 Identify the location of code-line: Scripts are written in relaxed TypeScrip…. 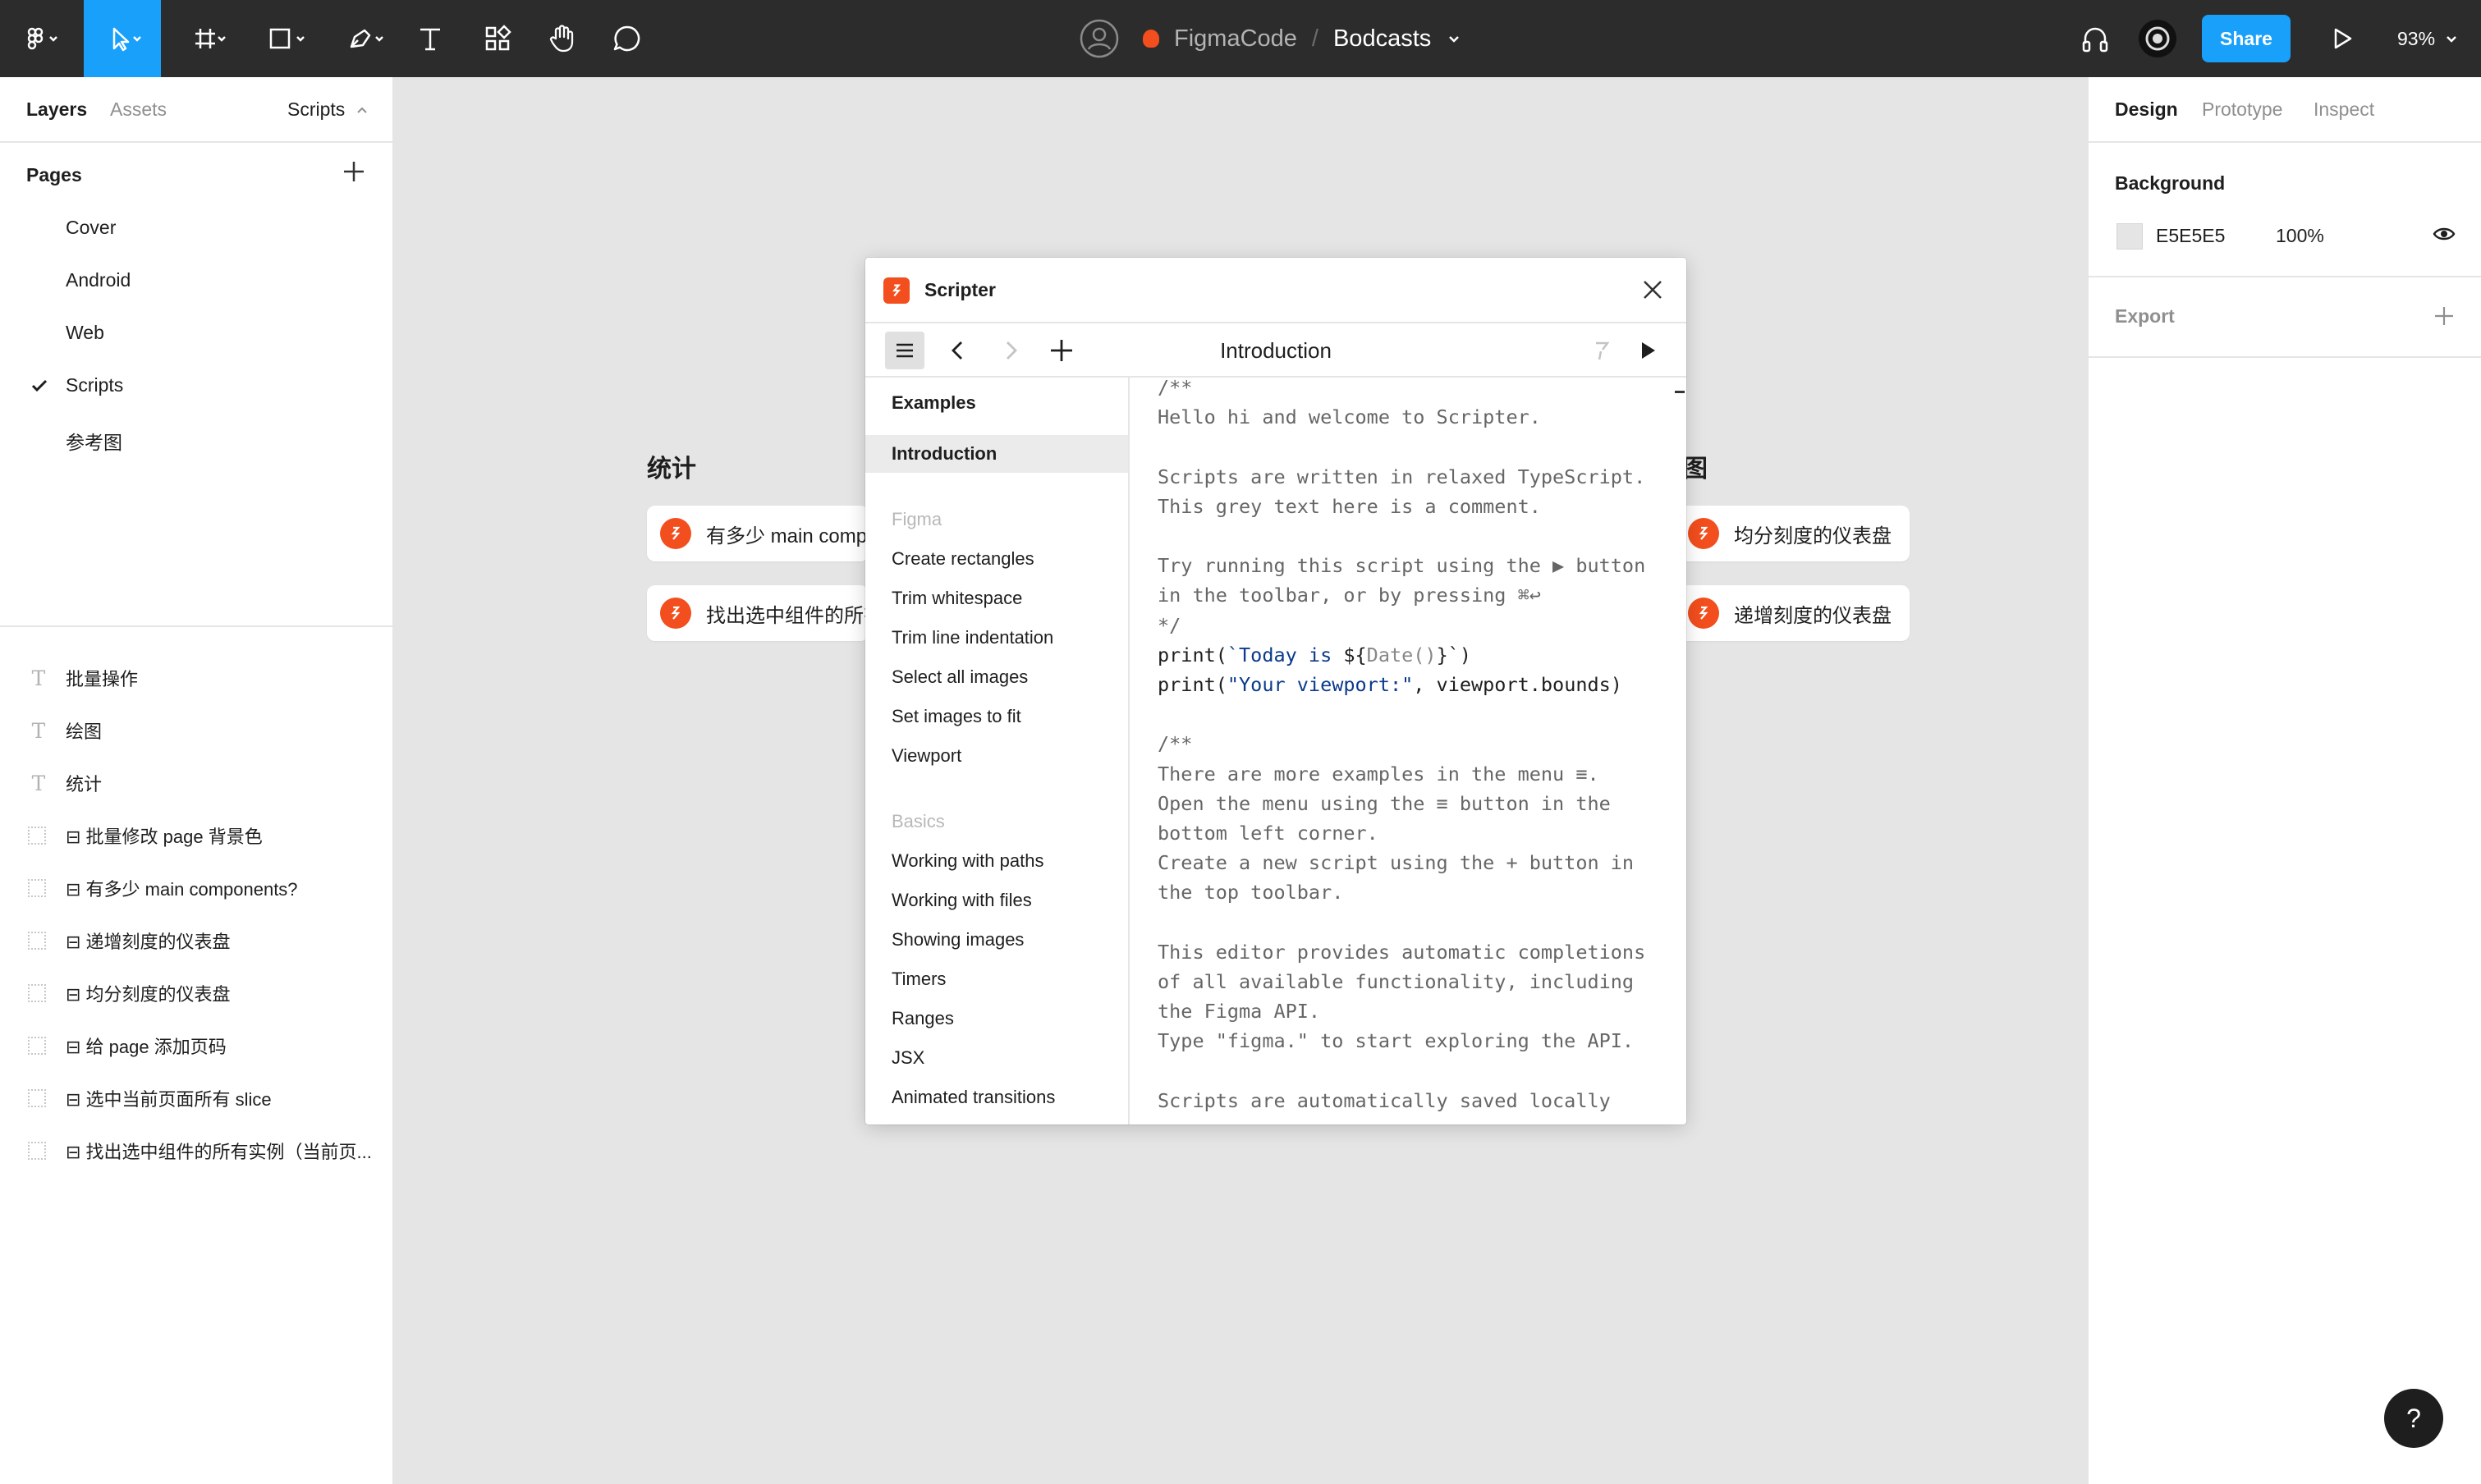
(1401, 476).